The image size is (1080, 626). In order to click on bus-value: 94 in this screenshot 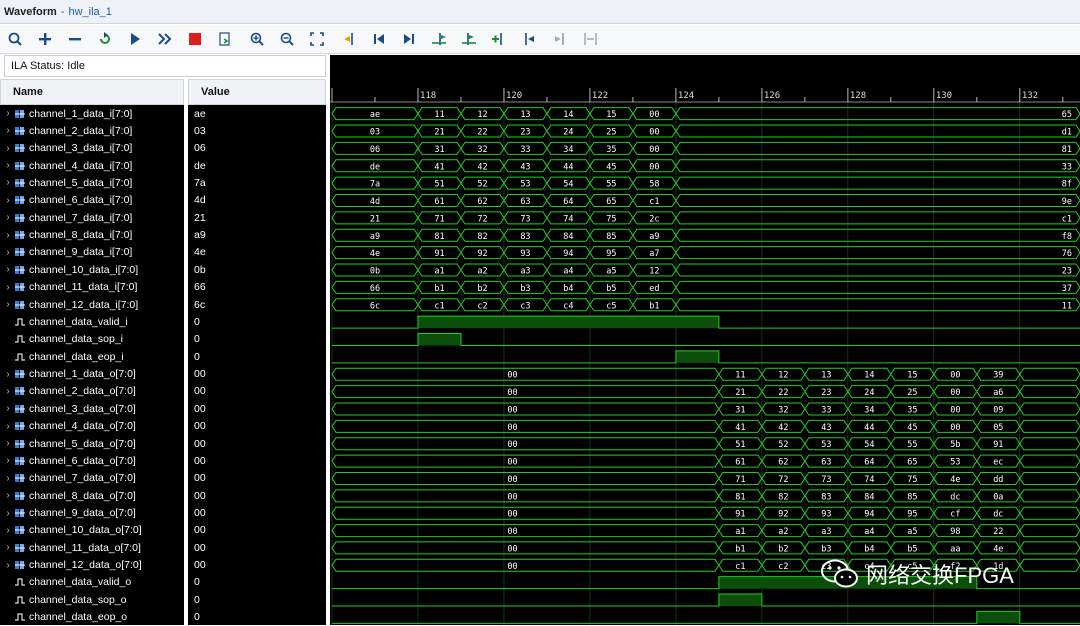, I will do `click(568, 254)`.